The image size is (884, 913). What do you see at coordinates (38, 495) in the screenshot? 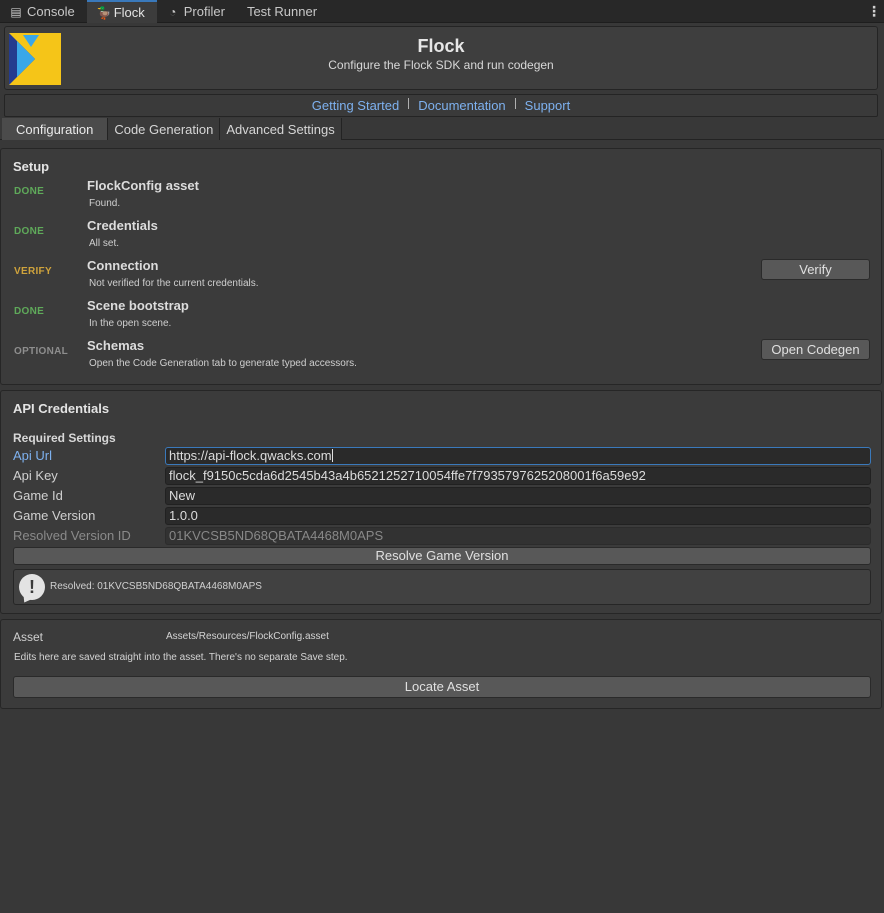
I see `game-id-label: Game Id` at bounding box center [38, 495].